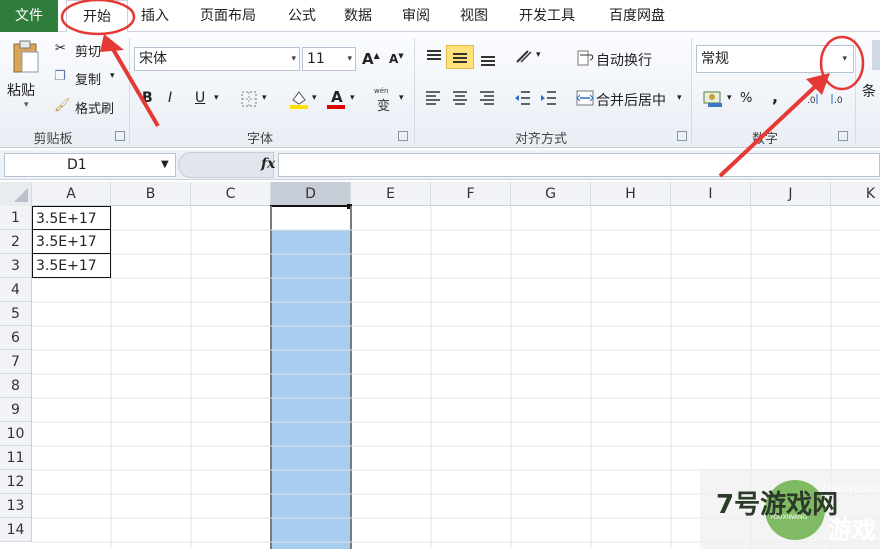 The width and height of the screenshot is (880, 549). What do you see at coordinates (729, 98) in the screenshot?
I see `currency-chevron-down-icon: ▾` at bounding box center [729, 98].